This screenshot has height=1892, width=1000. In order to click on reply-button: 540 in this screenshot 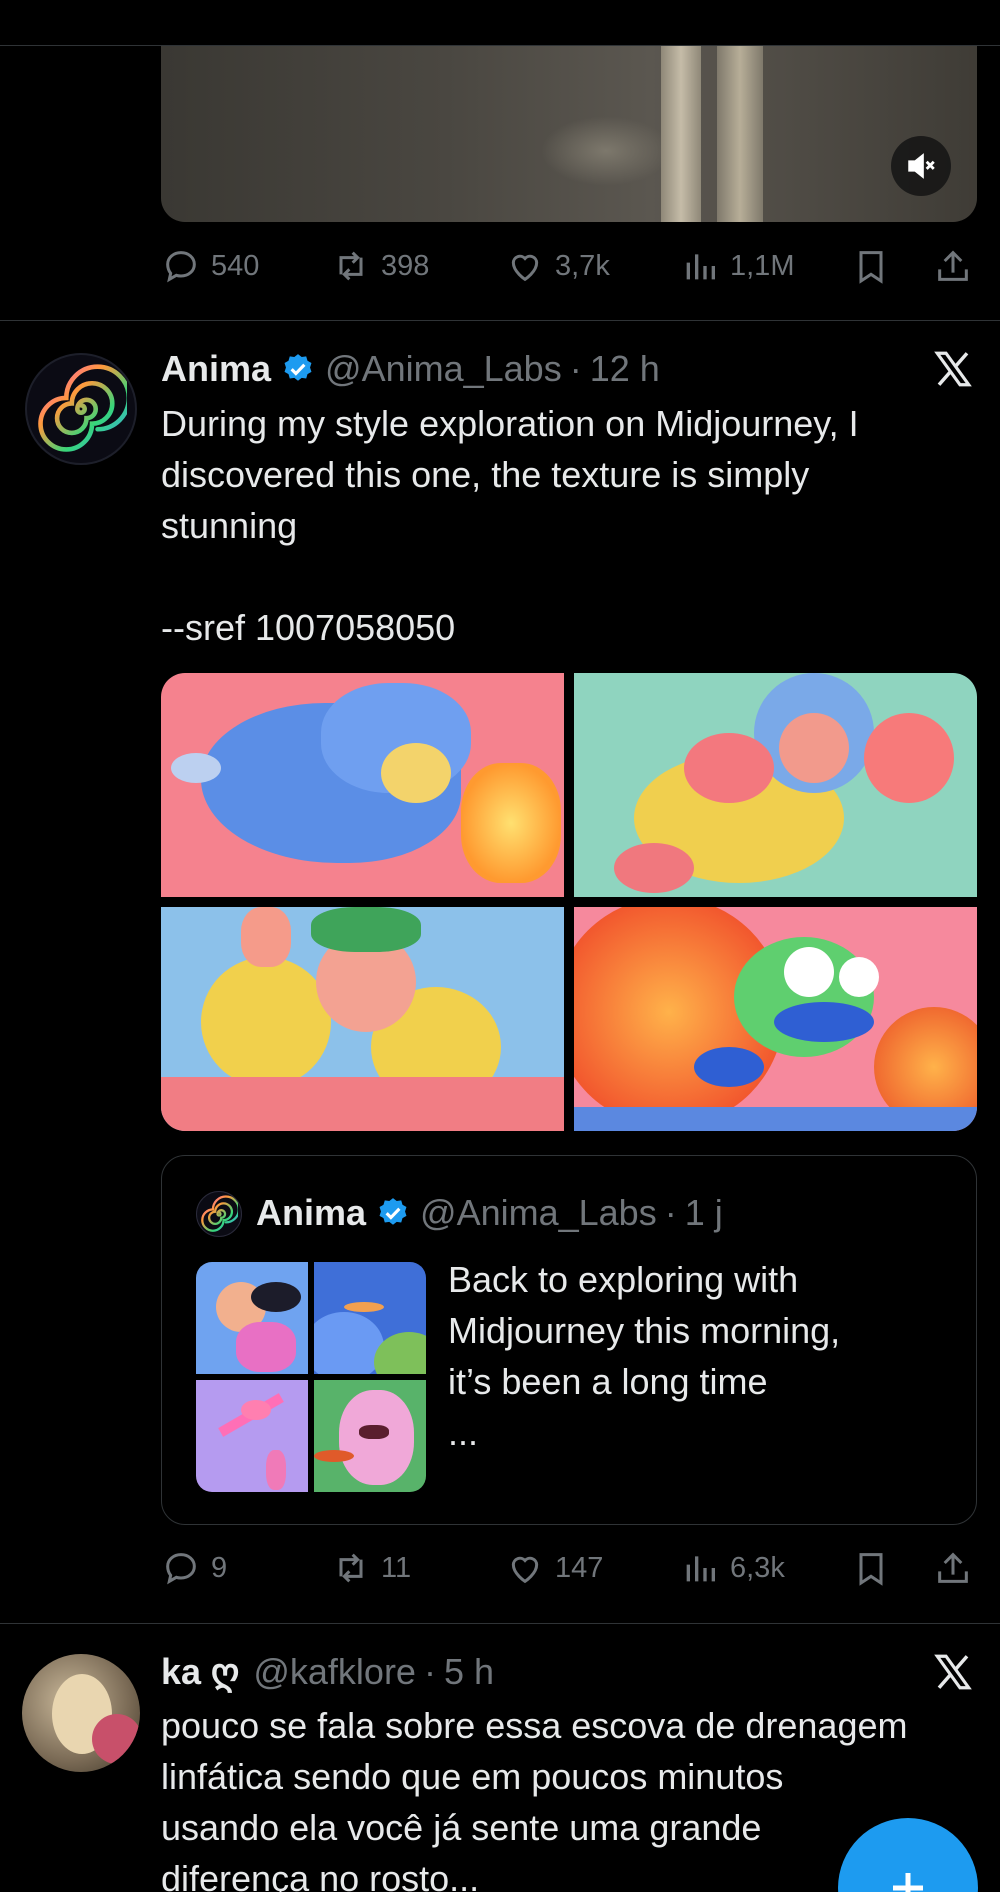, I will do `click(210, 266)`.